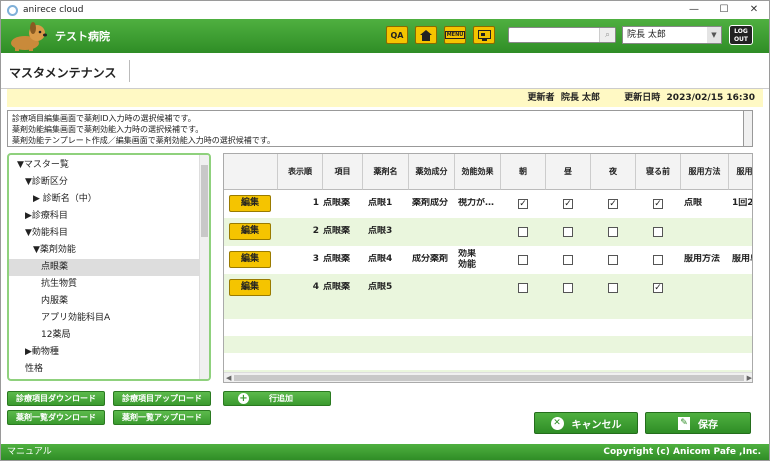 The width and height of the screenshot is (770, 461). Describe the element at coordinates (315, 287) in the screenshot. I see `cell-order: 4` at that location.